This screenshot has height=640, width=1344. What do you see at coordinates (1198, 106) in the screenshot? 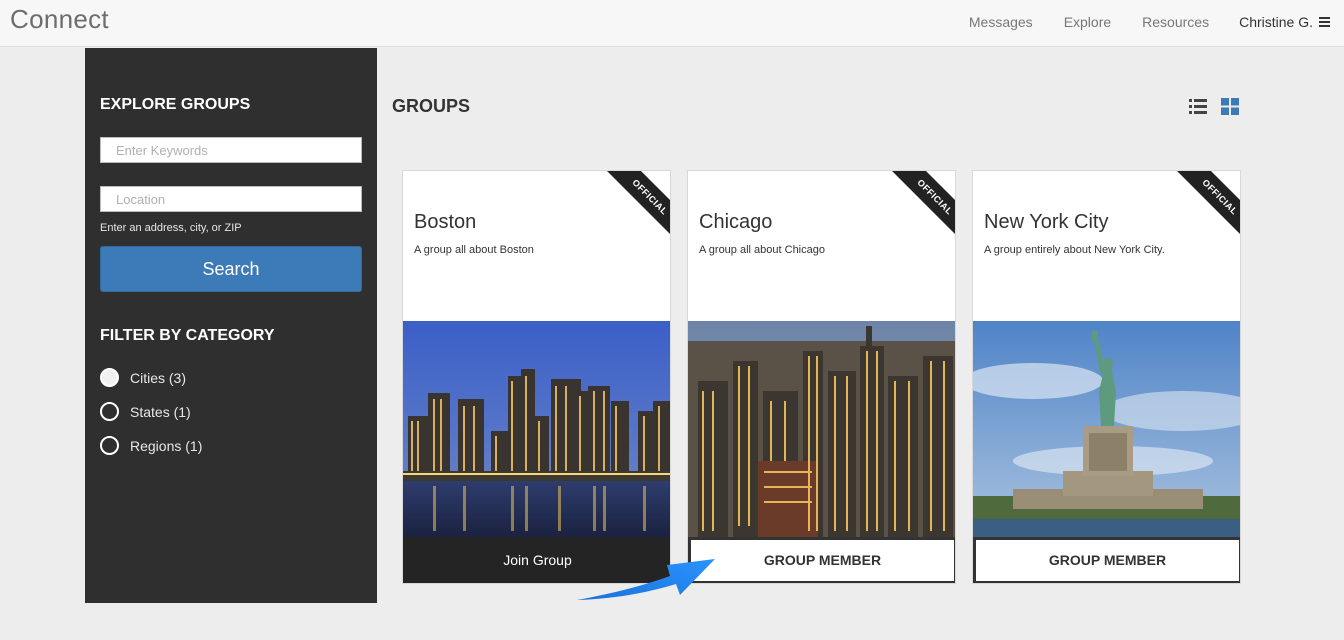
I see `list-view-icon` at bounding box center [1198, 106].